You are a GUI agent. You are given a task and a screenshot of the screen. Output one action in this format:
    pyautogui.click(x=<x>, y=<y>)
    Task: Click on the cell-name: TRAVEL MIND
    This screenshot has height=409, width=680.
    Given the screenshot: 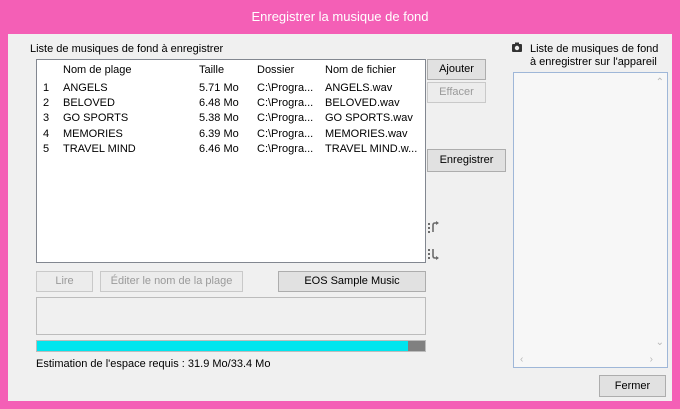 What is the action you would take?
    pyautogui.click(x=99, y=148)
    